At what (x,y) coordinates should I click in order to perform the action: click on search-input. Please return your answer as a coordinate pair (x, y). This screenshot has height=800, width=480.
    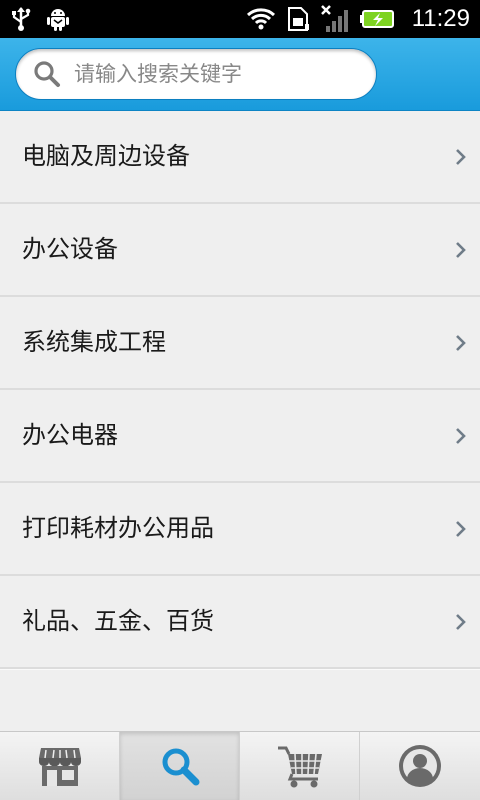
    Looking at the image, I should click on (214, 74).